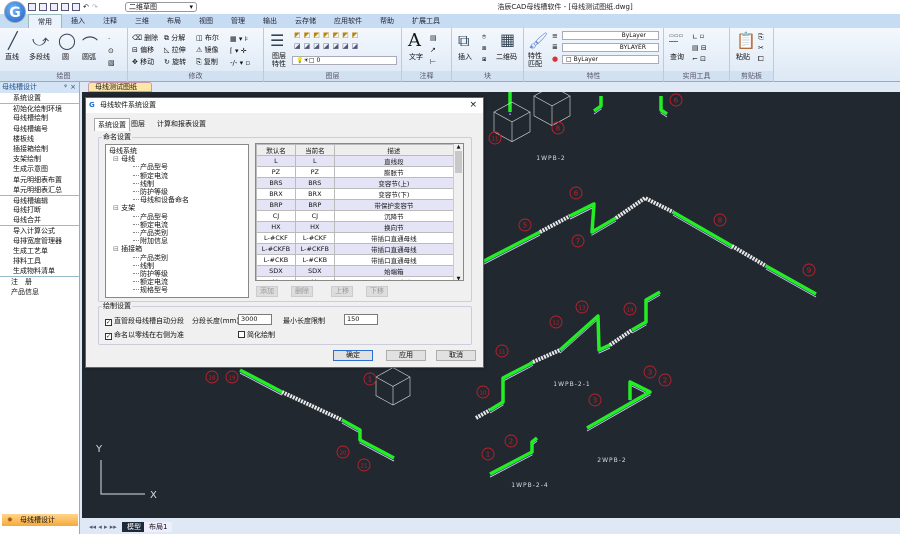 The image size is (900, 534). I want to click on table-row: BRS BRS 变容节(上), so click(355, 183).